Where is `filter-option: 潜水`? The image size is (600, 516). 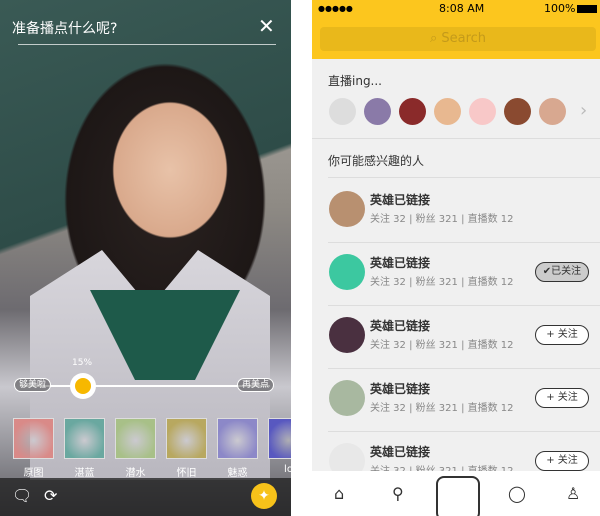 filter-option: 潜水 is located at coordinates (135, 448).